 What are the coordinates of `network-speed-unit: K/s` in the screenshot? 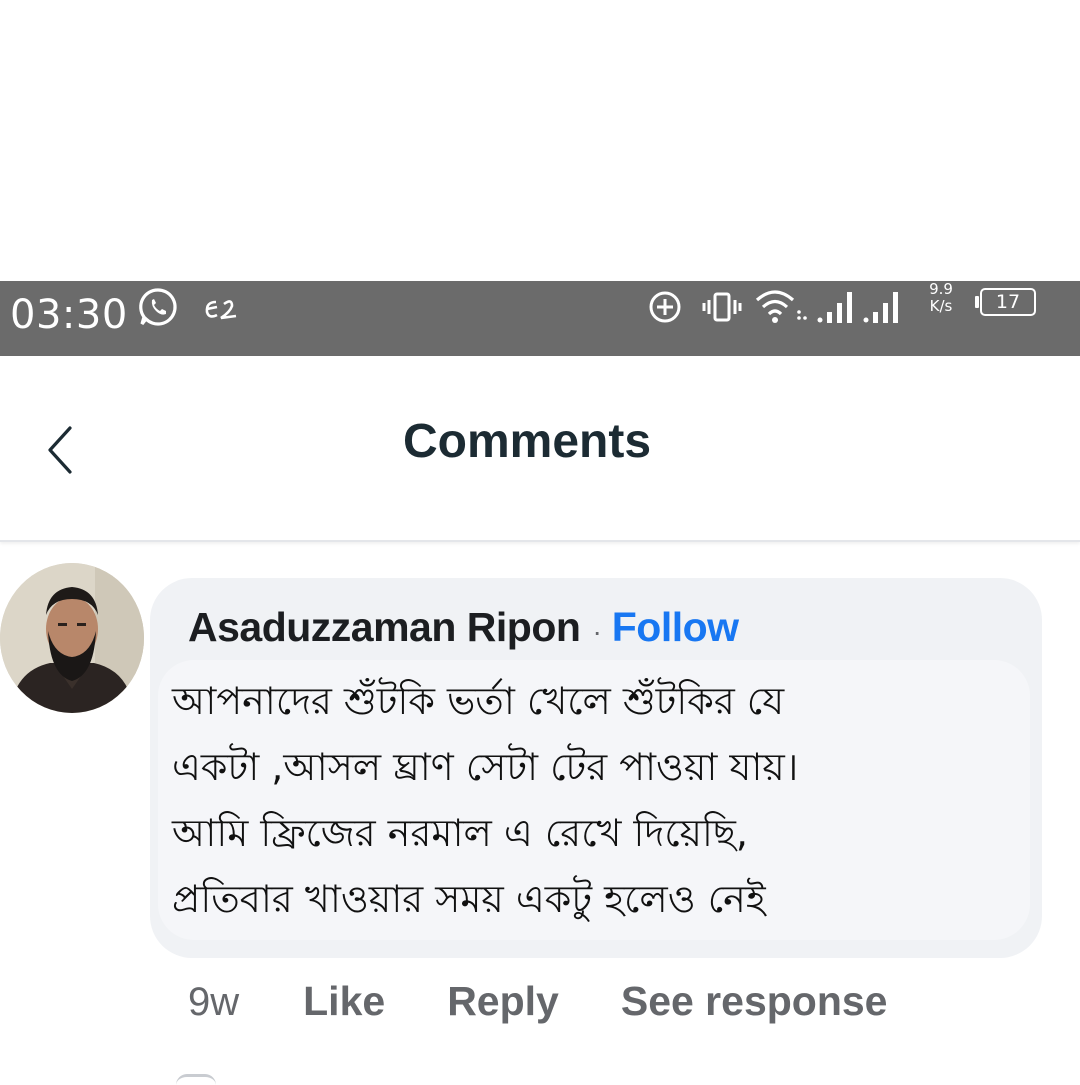 It's located at (941, 306).